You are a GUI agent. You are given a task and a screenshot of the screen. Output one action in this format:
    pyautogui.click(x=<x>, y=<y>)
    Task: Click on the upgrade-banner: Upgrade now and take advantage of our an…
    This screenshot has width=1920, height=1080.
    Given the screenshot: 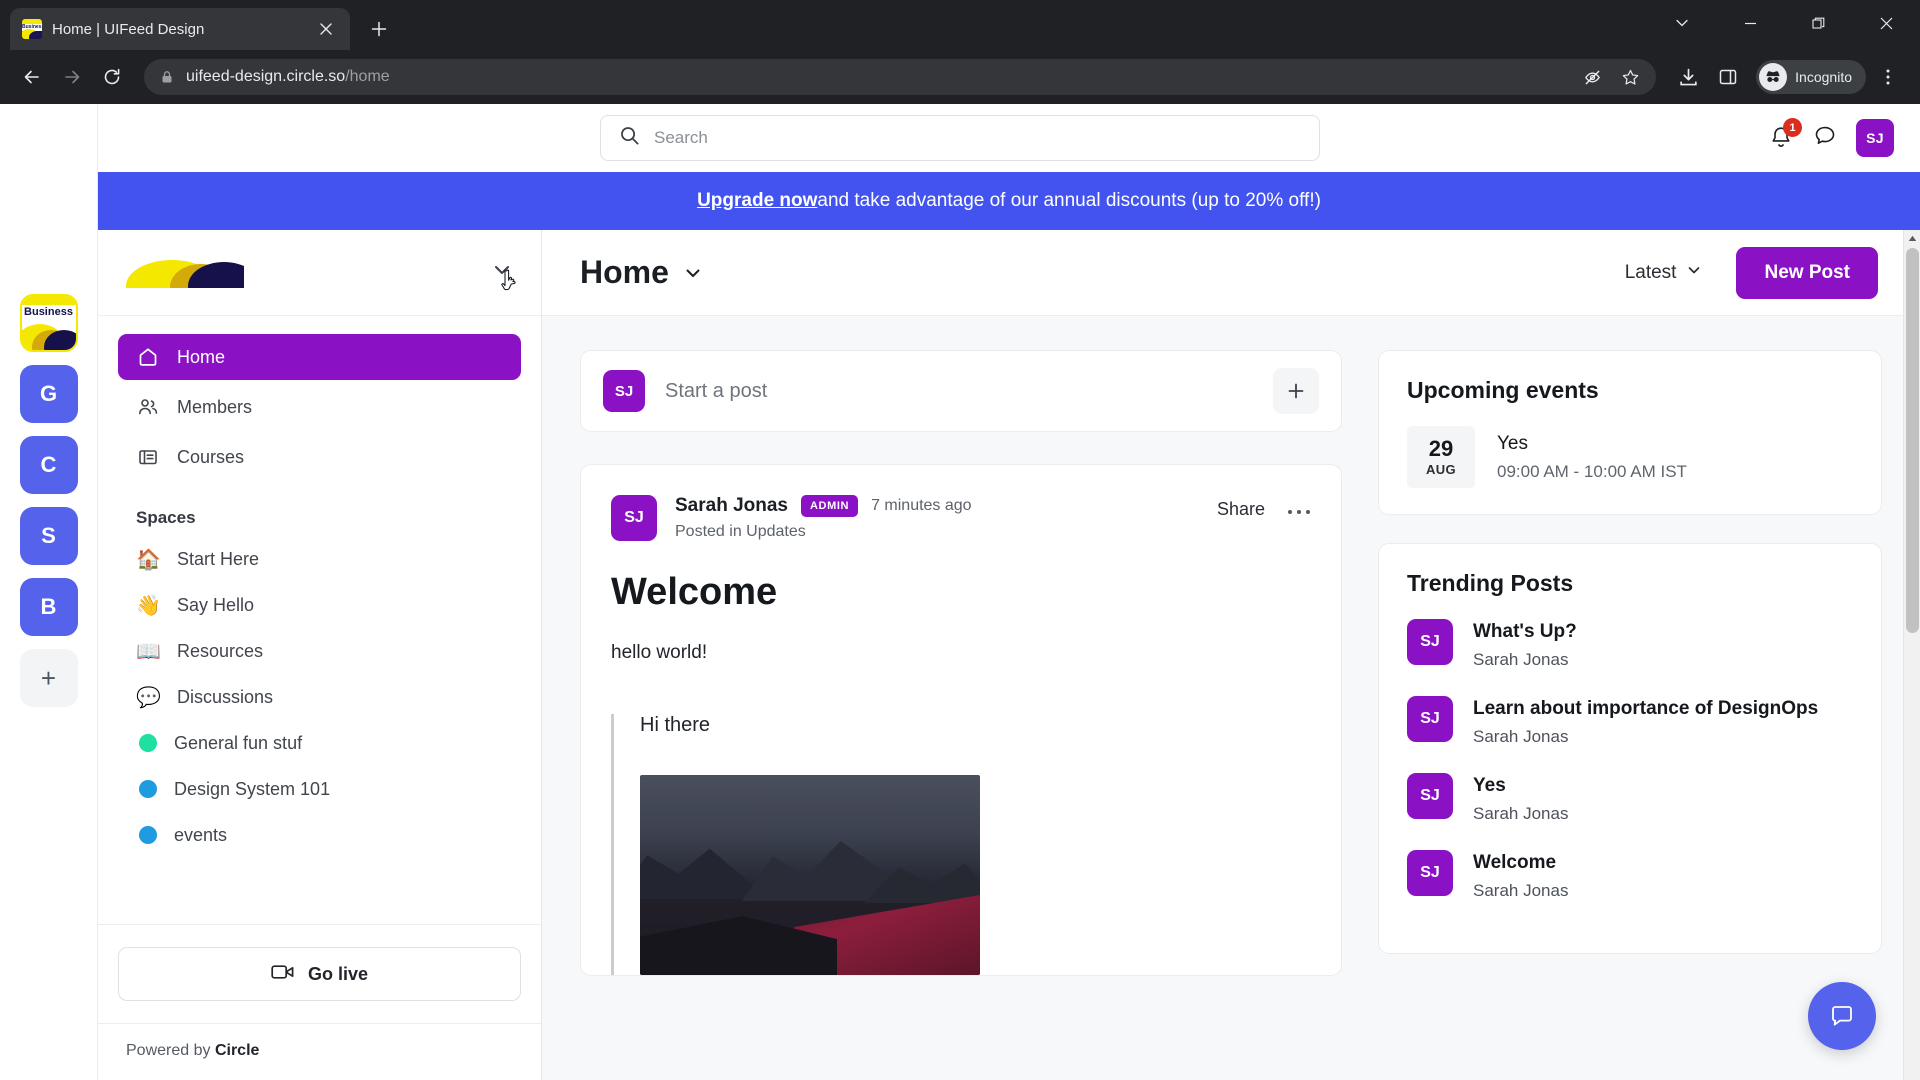 What is the action you would take?
    pyautogui.click(x=1009, y=201)
    